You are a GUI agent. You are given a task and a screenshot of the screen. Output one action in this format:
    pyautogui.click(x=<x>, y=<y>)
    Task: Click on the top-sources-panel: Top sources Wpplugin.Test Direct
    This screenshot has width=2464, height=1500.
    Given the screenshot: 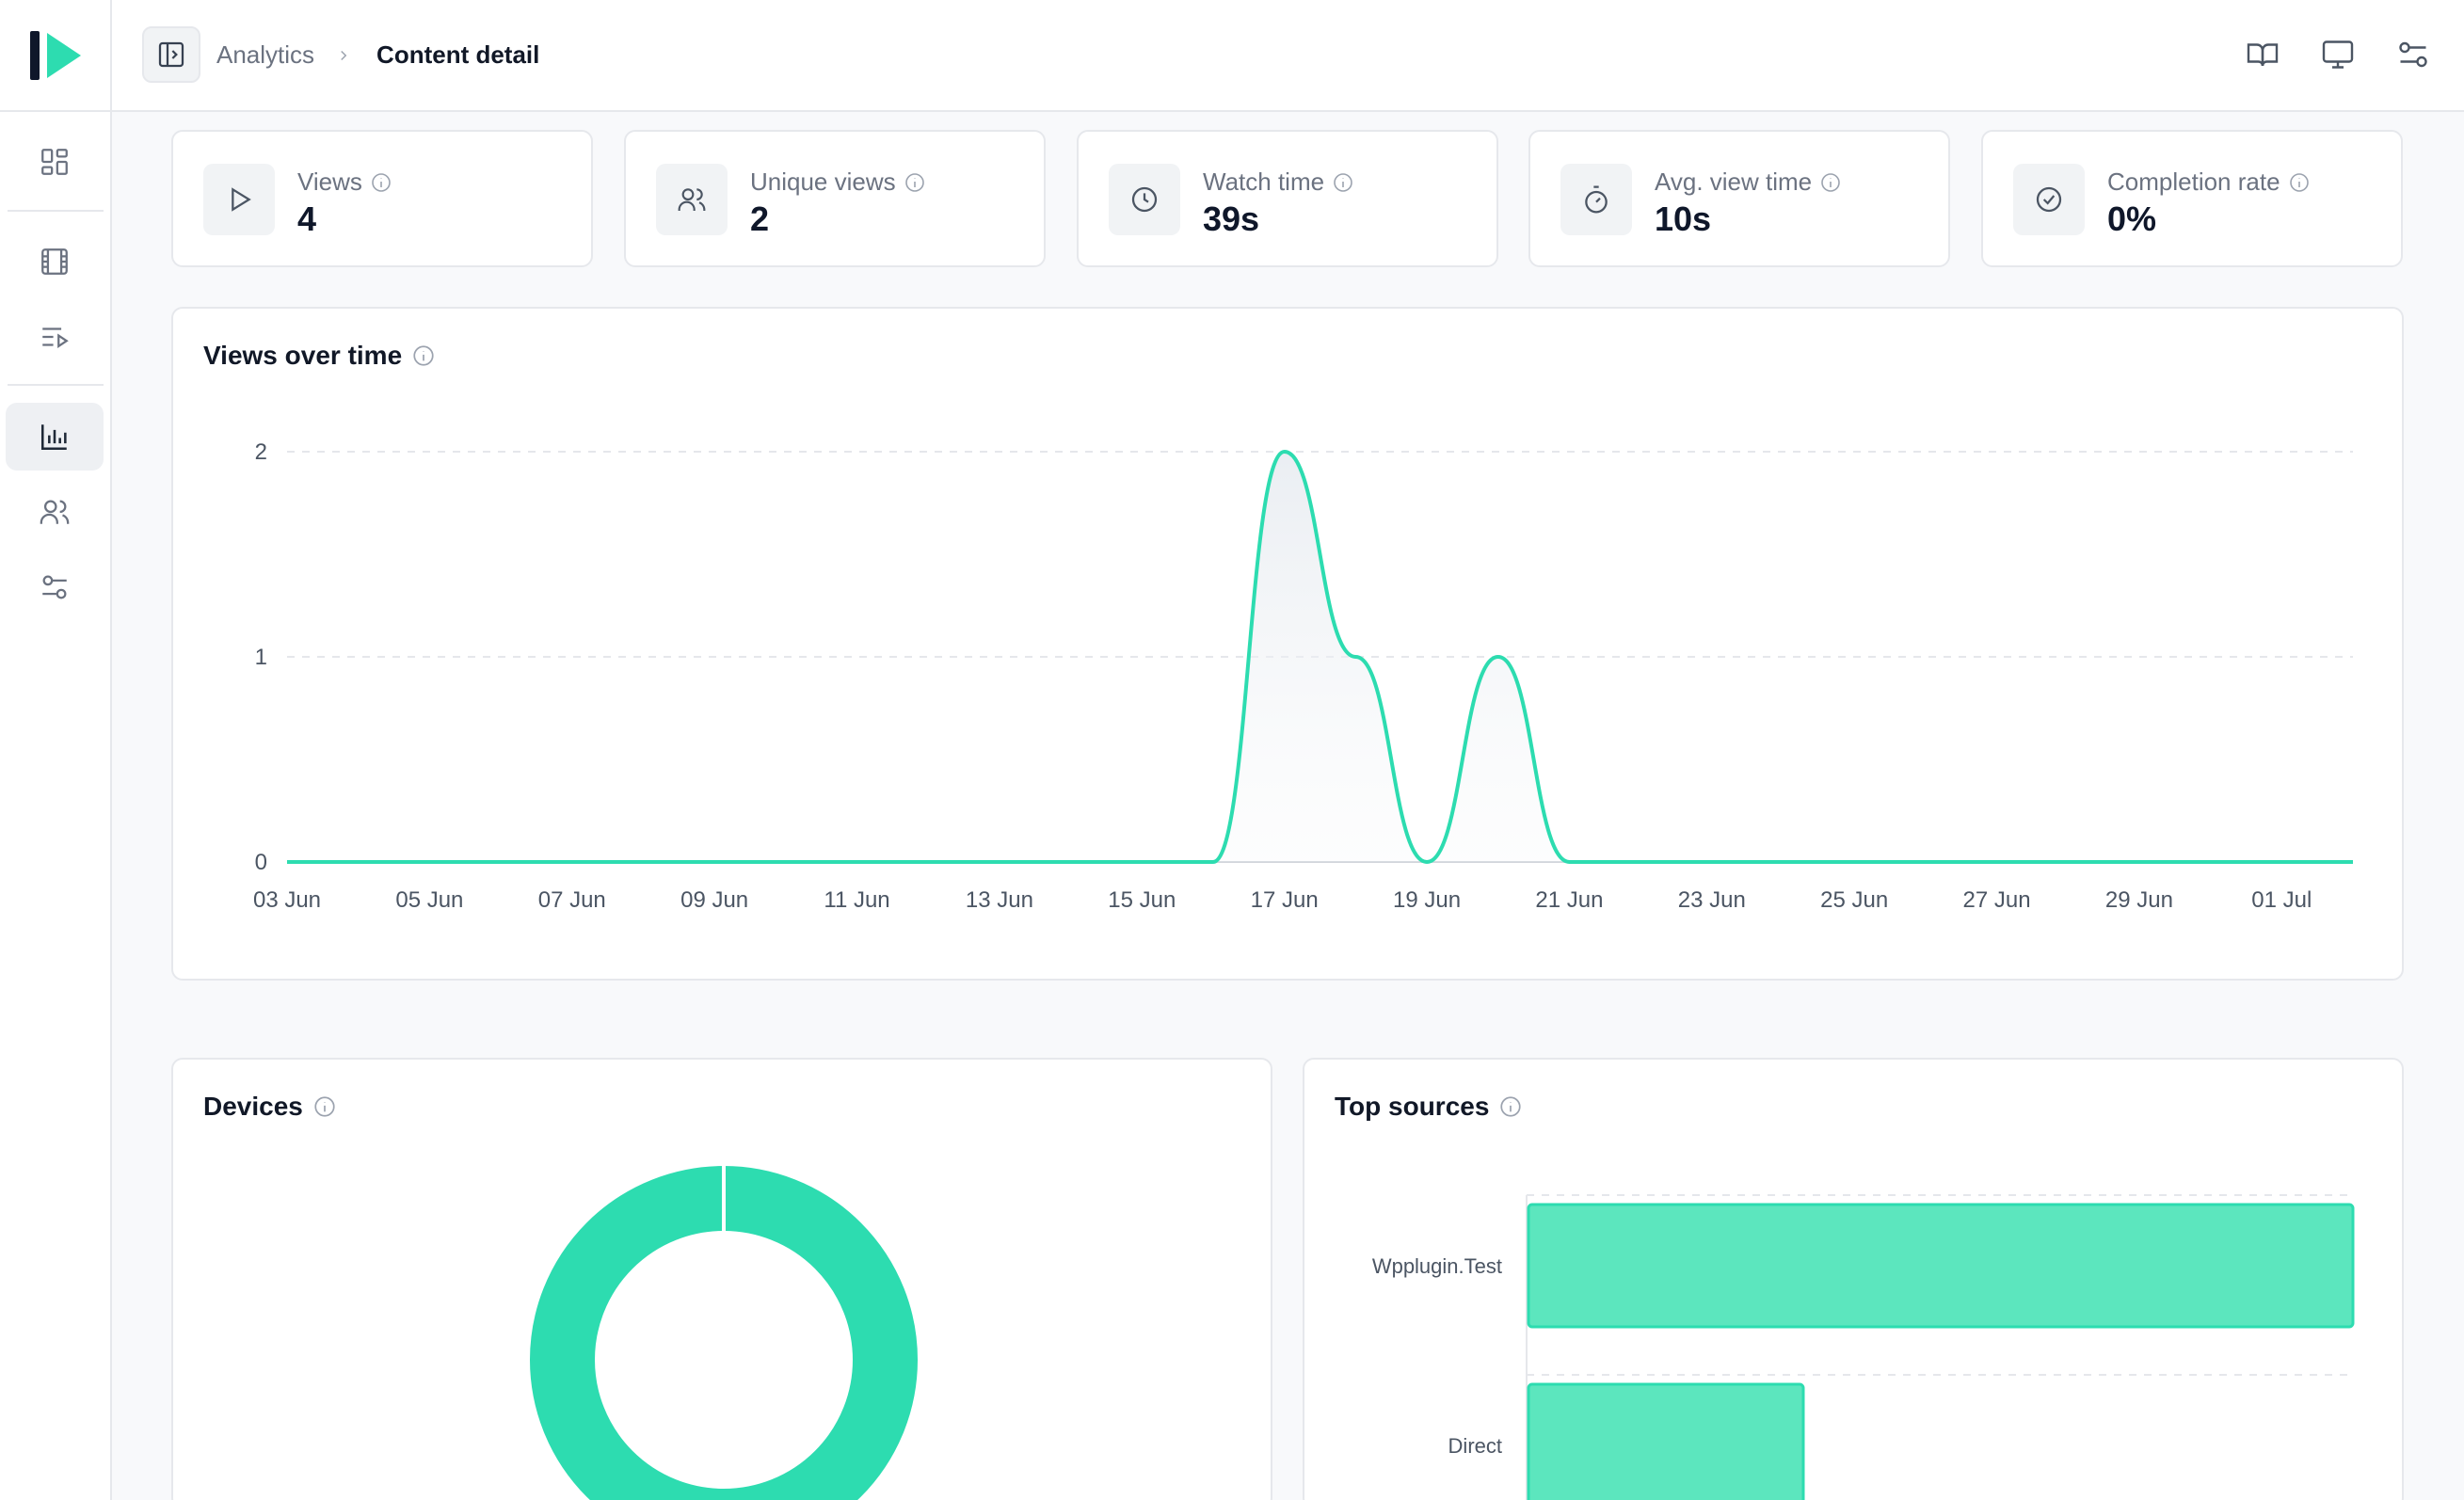 What is the action you would take?
    pyautogui.click(x=1853, y=1279)
    